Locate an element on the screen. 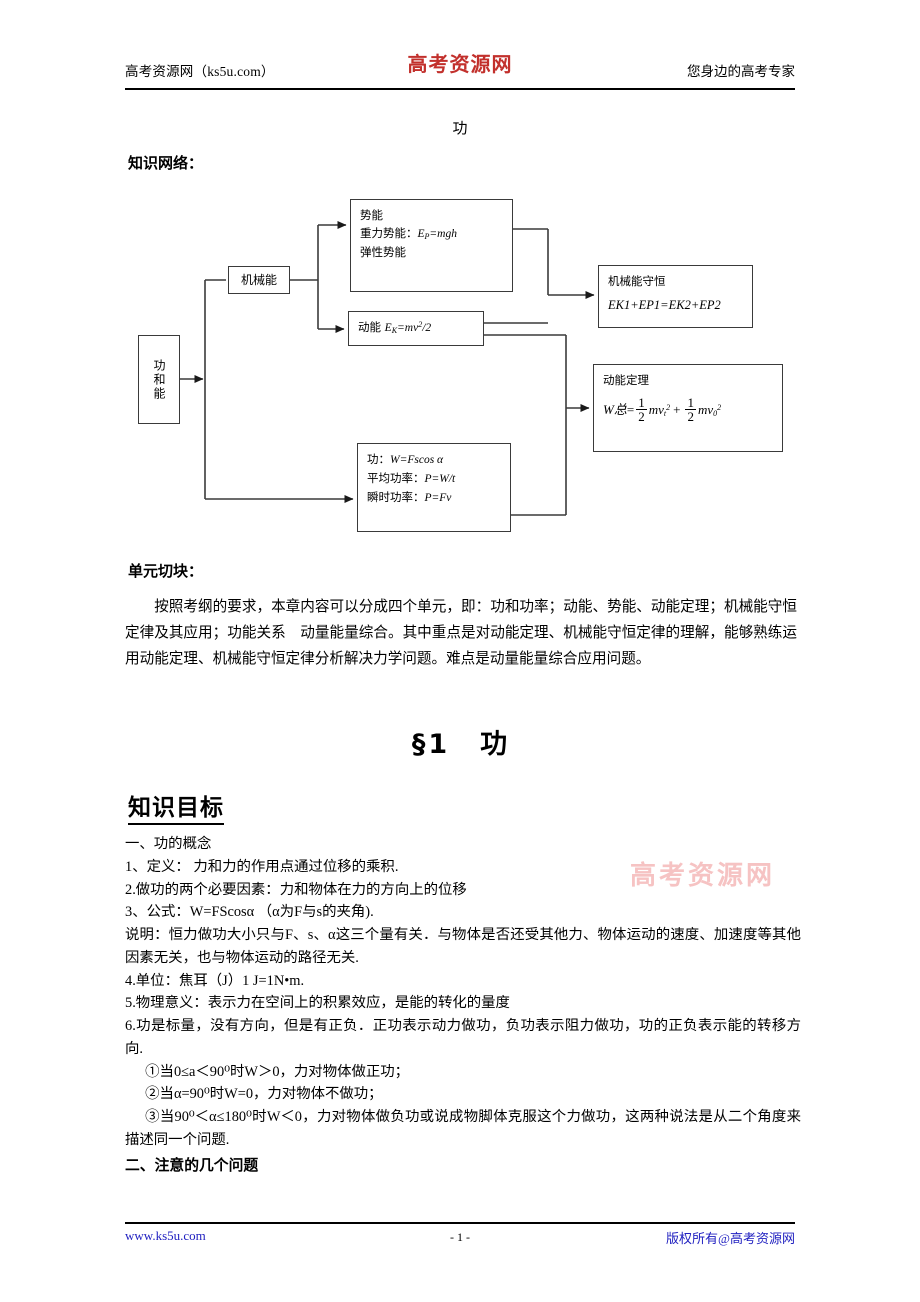 Image resolution: width=920 pixels, height=1302 pixels. theorem-equals: = is located at coordinates (630, 409).